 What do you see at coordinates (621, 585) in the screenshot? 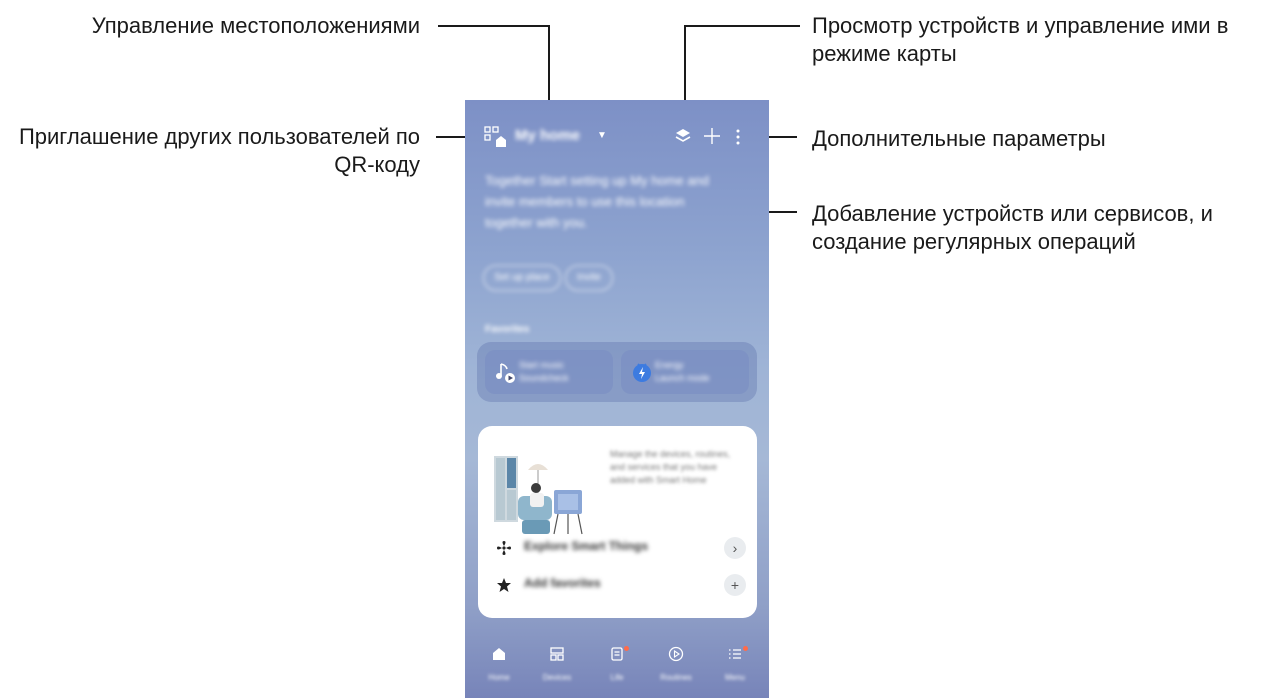
I see `add-favorites-row: Add favorites +` at bounding box center [621, 585].